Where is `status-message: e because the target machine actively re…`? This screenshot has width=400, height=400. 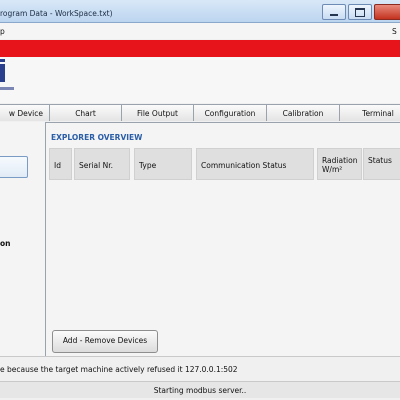 status-message: e because the target machine actively re… is located at coordinates (119, 369).